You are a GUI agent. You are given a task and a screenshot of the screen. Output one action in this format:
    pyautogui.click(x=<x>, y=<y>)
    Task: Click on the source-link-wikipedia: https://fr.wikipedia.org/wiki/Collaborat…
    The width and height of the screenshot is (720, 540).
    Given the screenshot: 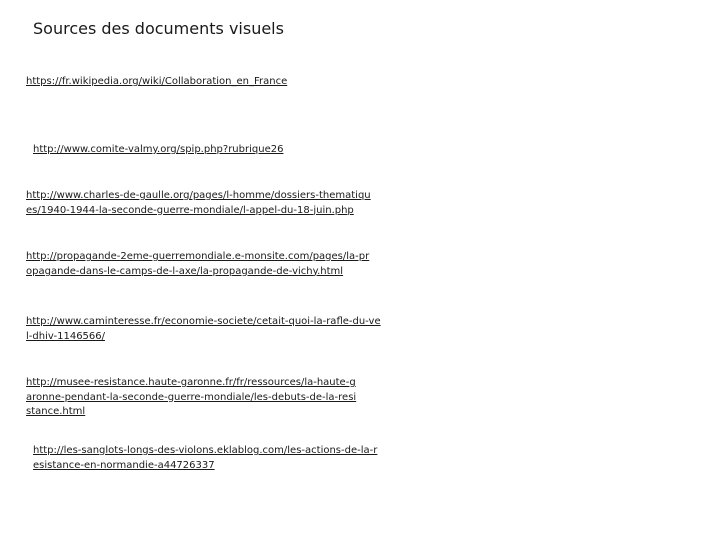 What is the action you would take?
    pyautogui.click(x=176, y=82)
    